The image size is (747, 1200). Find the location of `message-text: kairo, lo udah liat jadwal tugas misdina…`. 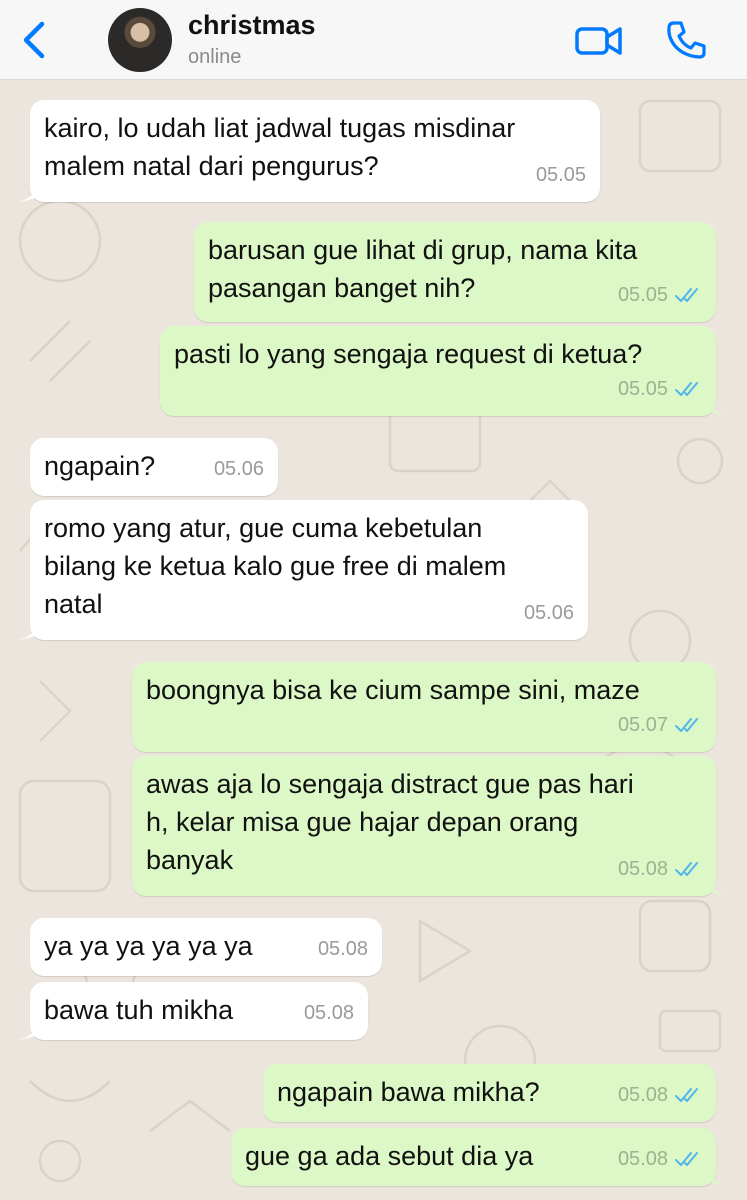

message-text: kairo, lo udah liat jadwal tugas misdina… is located at coordinates (280, 147).